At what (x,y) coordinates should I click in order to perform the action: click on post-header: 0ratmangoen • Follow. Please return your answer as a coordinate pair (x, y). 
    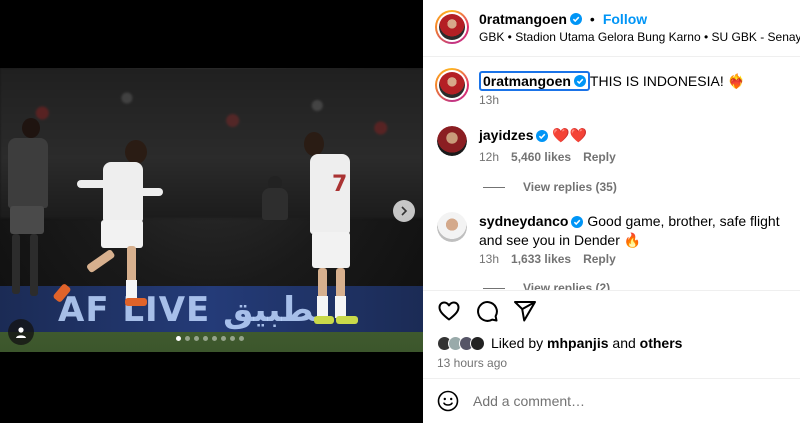
    Looking at the image, I should click on (563, 19).